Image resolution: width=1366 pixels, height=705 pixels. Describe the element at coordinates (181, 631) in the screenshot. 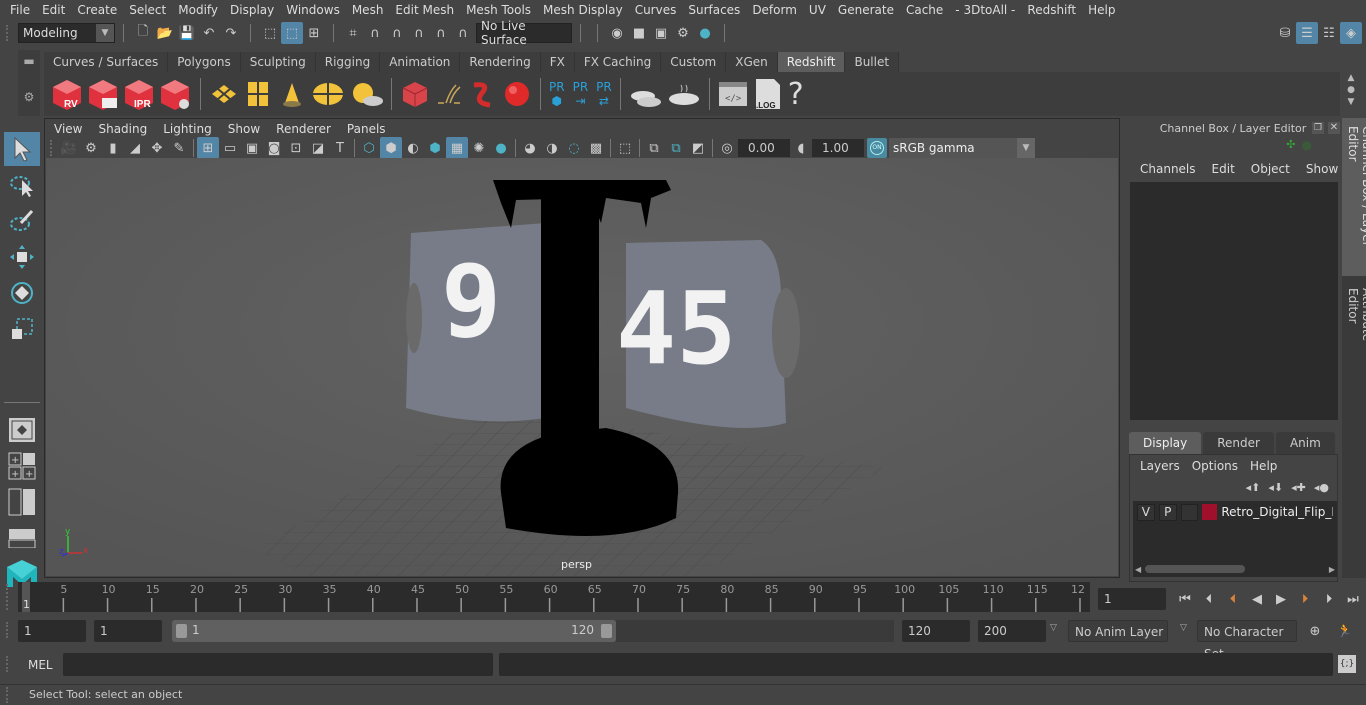

I see `range-start-handle` at that location.